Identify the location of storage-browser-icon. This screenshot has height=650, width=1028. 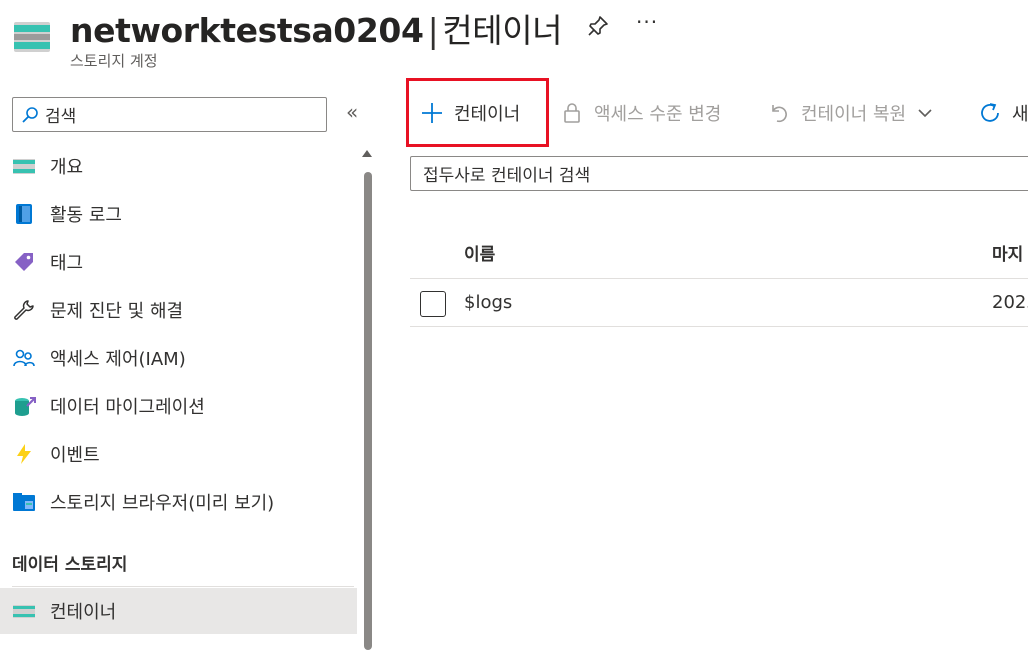
(24, 502).